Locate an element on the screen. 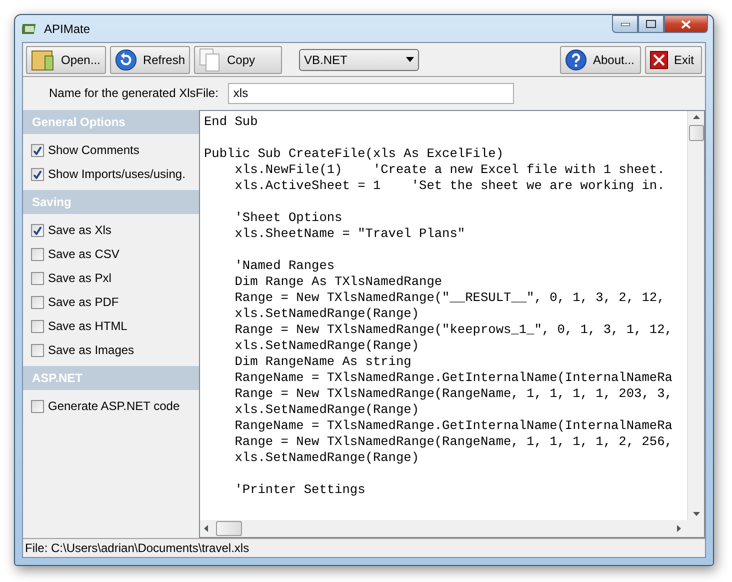  code-line: xls.SheetName = "Travel Plans" is located at coordinates (350, 234).